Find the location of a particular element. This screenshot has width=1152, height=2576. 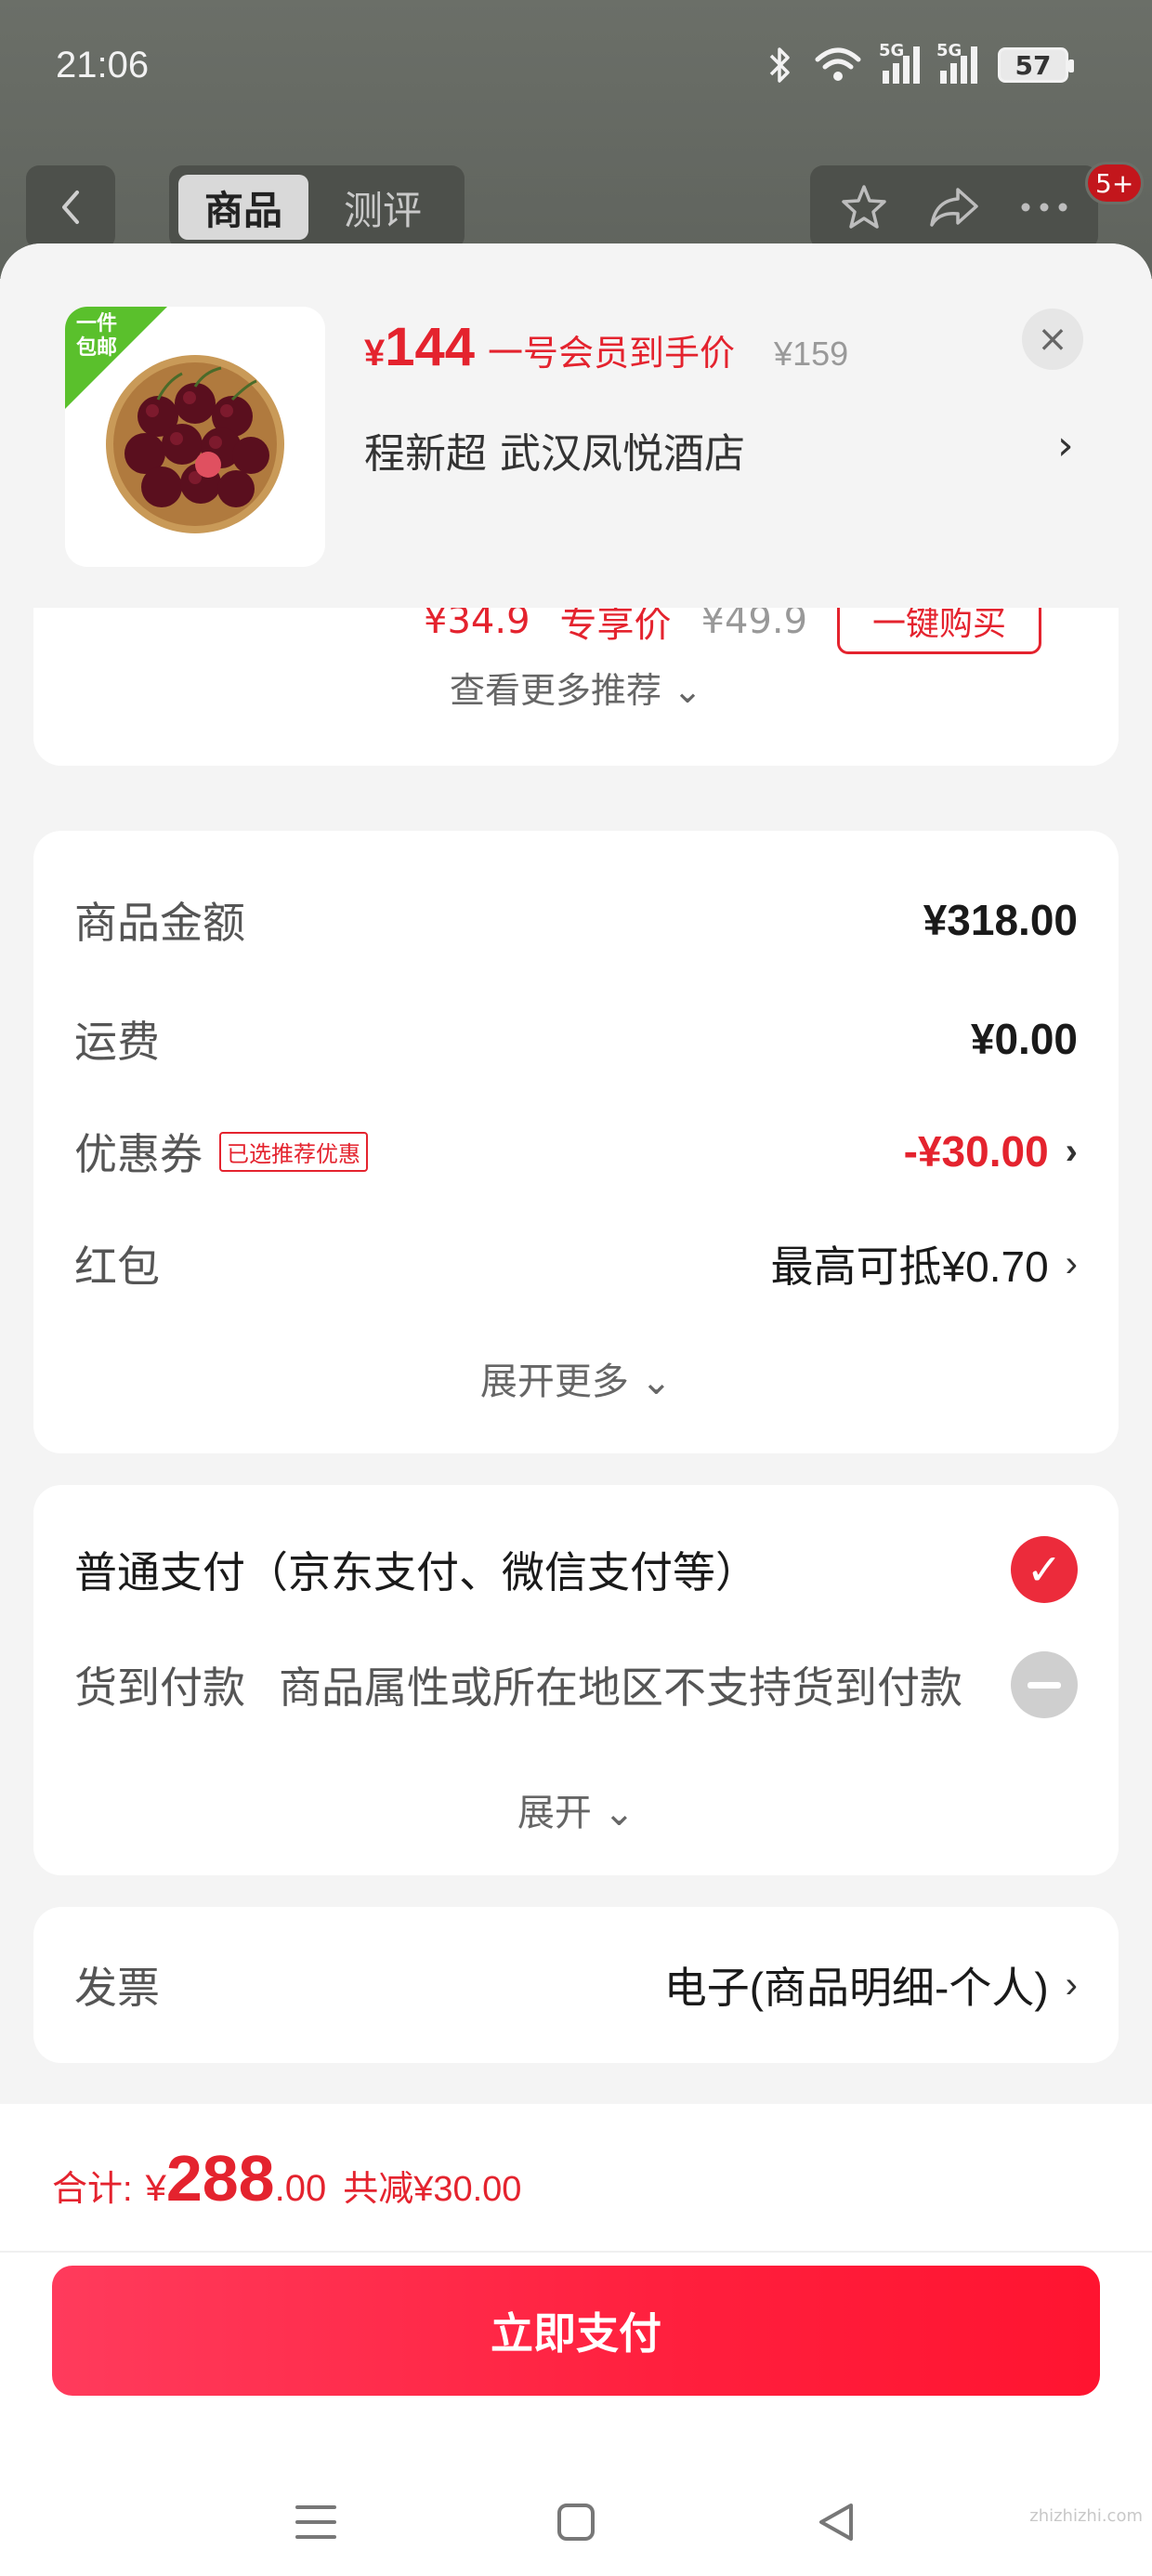

subtotal-label: 商品金额 is located at coordinates (159, 923).